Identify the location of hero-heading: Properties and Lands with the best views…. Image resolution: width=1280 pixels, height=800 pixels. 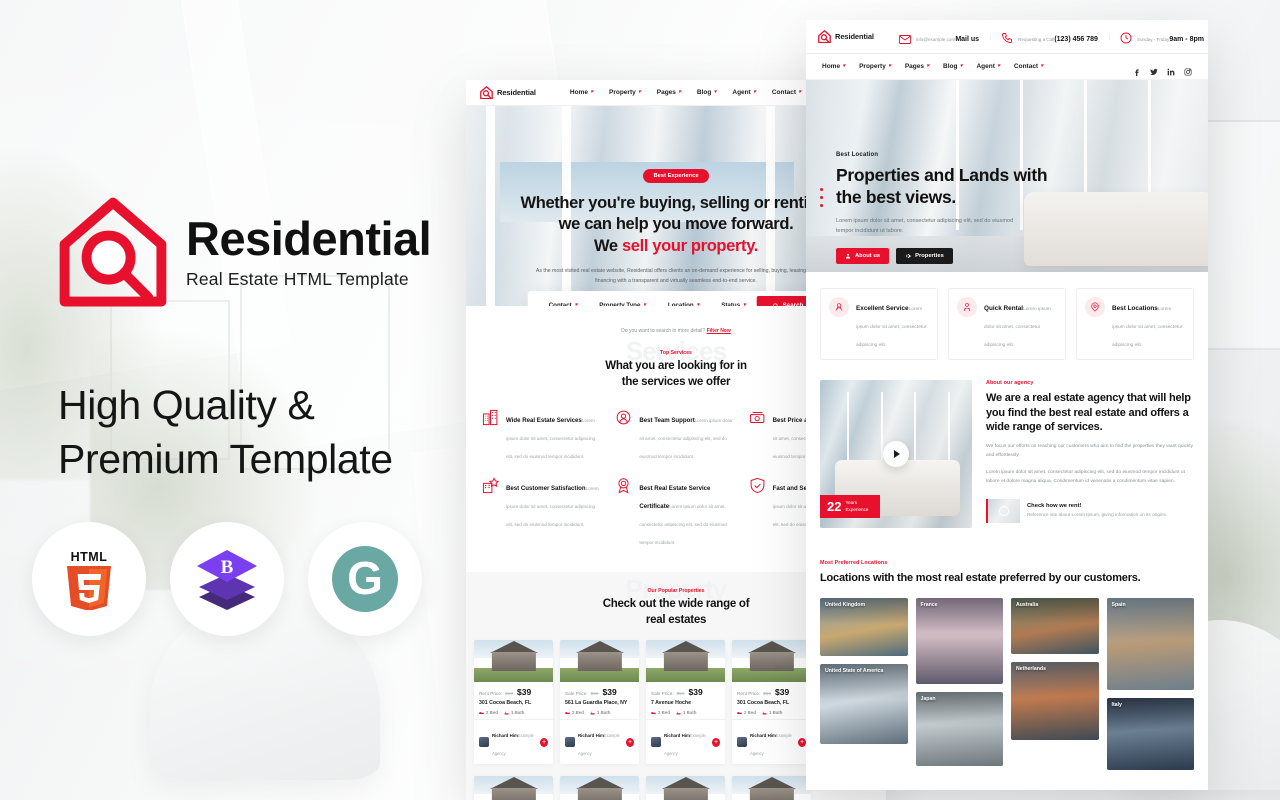
(942, 186).